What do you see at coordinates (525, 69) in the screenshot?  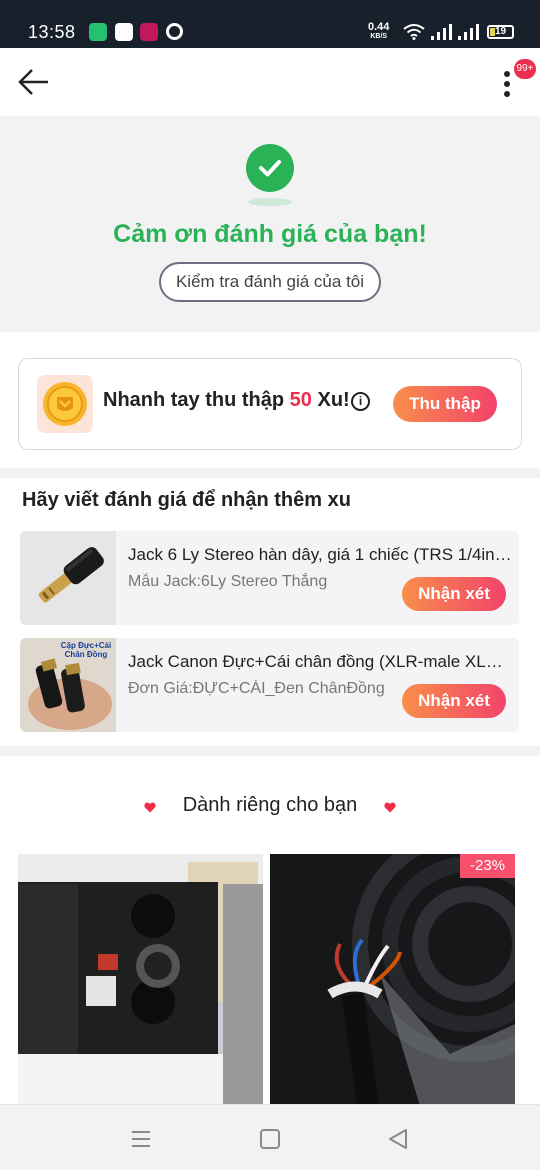 I see `notification-badge: 99+` at bounding box center [525, 69].